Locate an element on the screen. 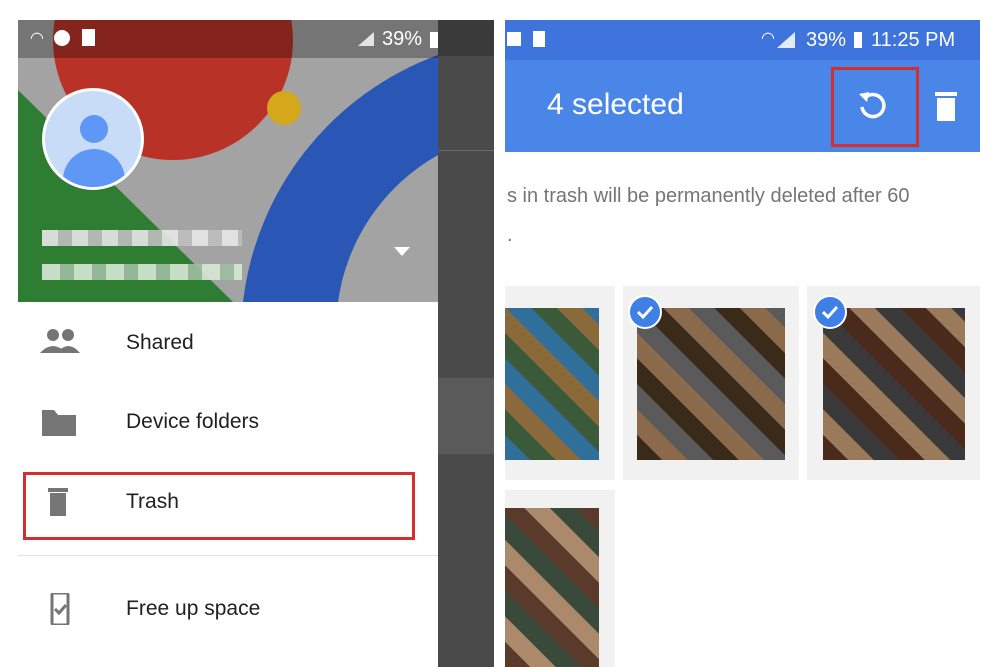 Image resolution: width=1000 pixels, height=667 pixels. drawer-item-shared: Shared is located at coordinates (228, 343).